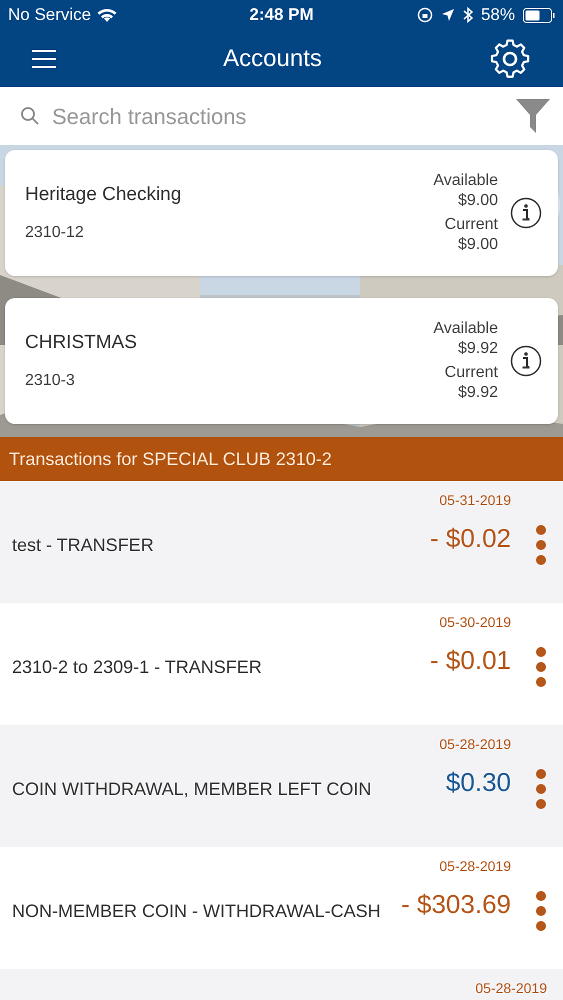 The image size is (563, 1000). What do you see at coordinates (44, 58) in the screenshot?
I see `menu-icon` at bounding box center [44, 58].